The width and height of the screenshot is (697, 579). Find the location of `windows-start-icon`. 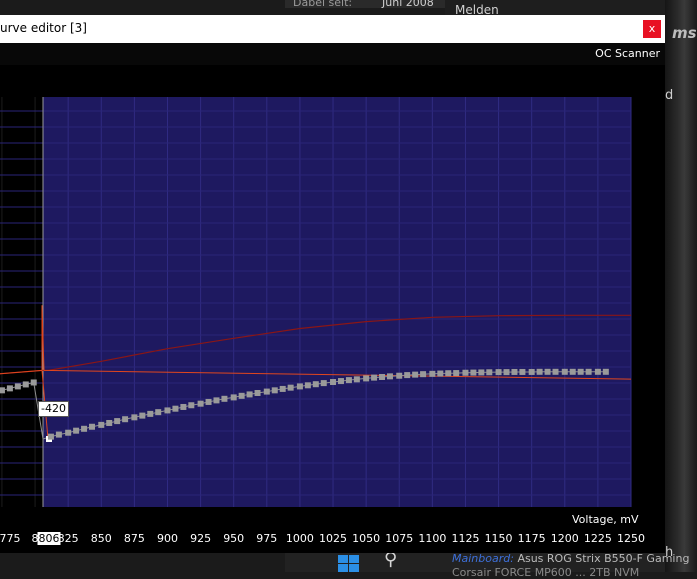

windows-start-icon is located at coordinates (349, 563).